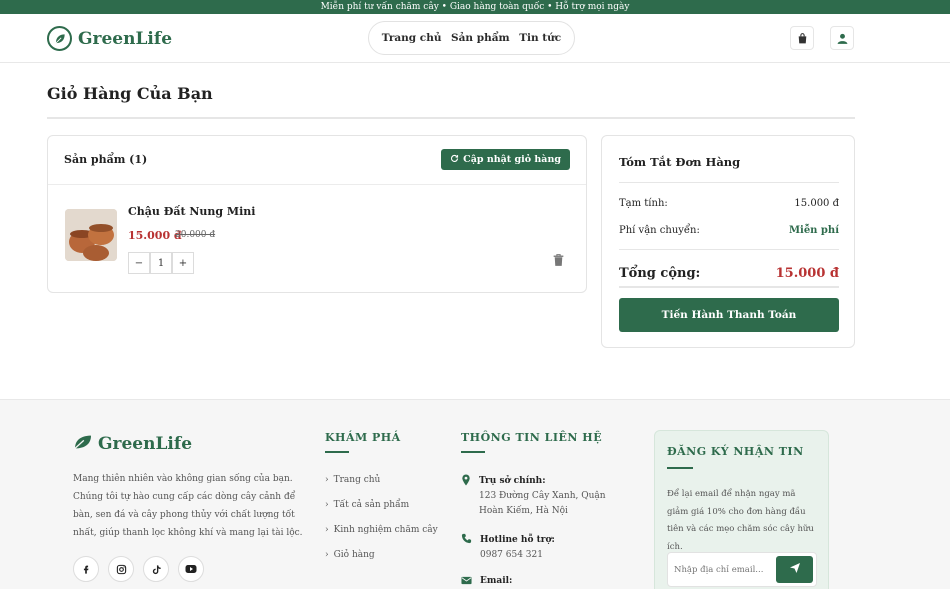 The width and height of the screenshot is (950, 589). I want to click on subtotal-value: 15.000 đ, so click(816, 203).